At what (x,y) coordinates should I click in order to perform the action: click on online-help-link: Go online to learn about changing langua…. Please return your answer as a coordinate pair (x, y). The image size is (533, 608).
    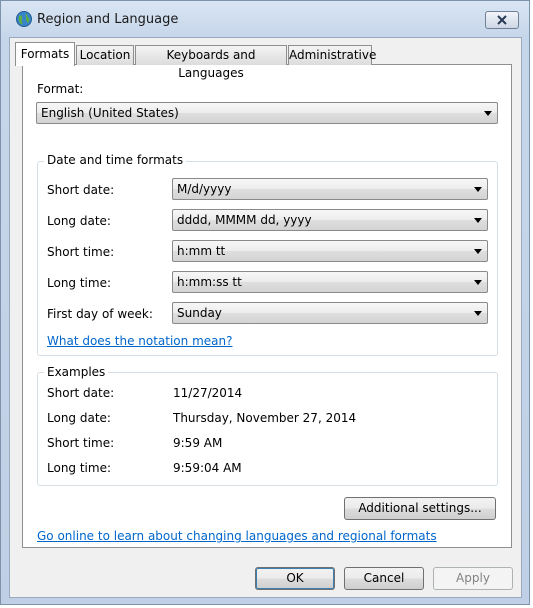
    Looking at the image, I should click on (237, 536).